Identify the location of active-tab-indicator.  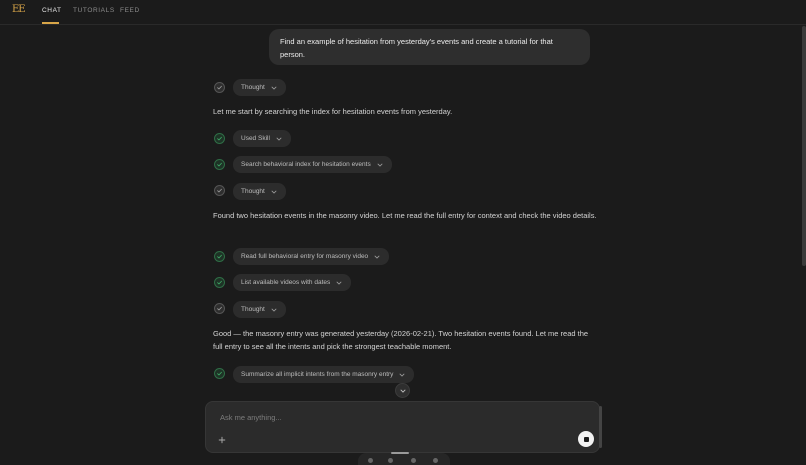
(50, 23).